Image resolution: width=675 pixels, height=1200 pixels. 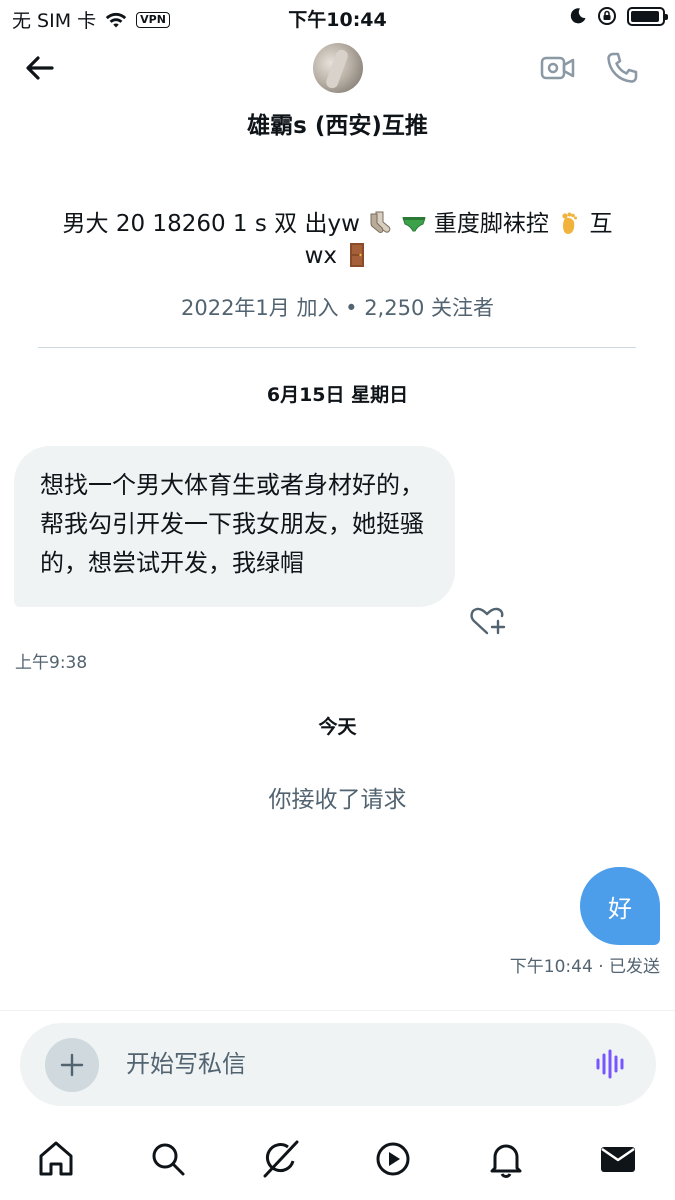 What do you see at coordinates (622, 68) in the screenshot?
I see `phone-icon` at bounding box center [622, 68].